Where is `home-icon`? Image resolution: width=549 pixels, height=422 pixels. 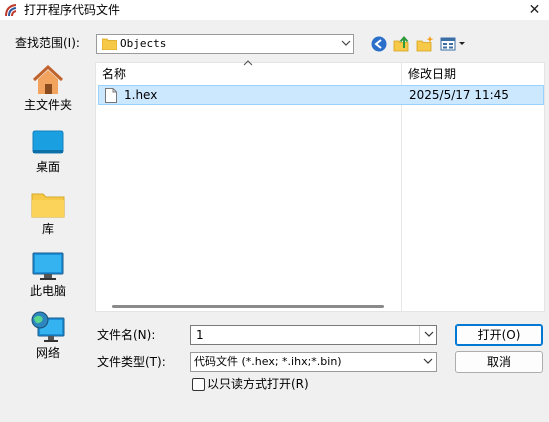
home-icon is located at coordinates (48, 79).